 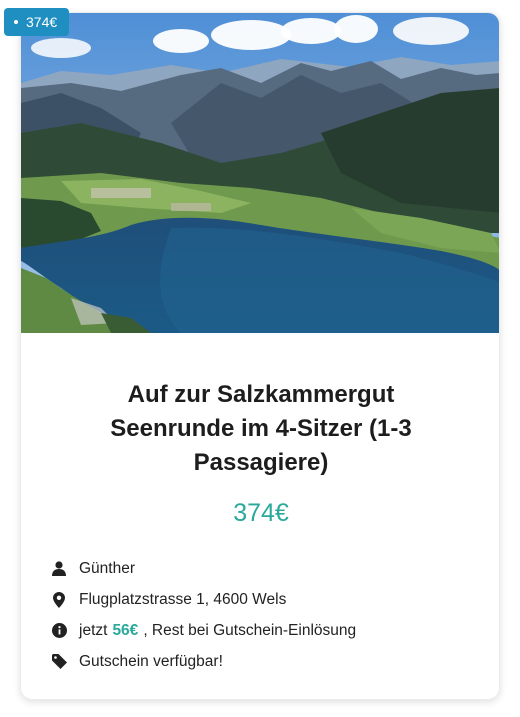 What do you see at coordinates (59, 631) in the screenshot?
I see `info-icon` at bounding box center [59, 631].